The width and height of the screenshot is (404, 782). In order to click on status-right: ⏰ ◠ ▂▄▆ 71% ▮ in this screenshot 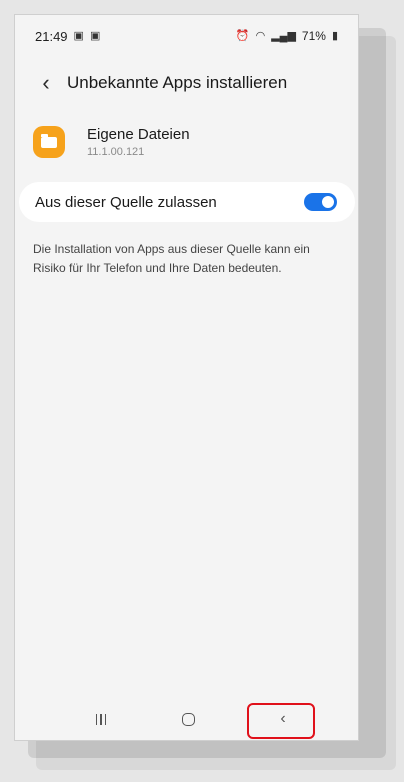, I will do `click(287, 36)`.